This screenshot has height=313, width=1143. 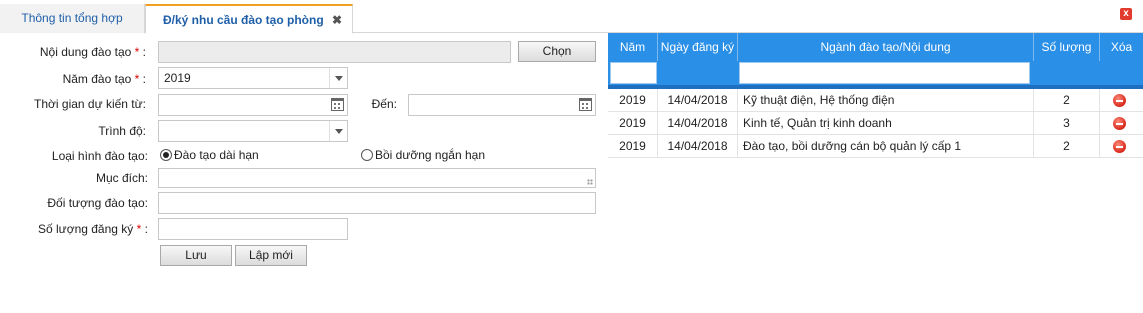 What do you see at coordinates (122, 131) in the screenshot?
I see `trinh-do-label: Trình độ:` at bounding box center [122, 131].